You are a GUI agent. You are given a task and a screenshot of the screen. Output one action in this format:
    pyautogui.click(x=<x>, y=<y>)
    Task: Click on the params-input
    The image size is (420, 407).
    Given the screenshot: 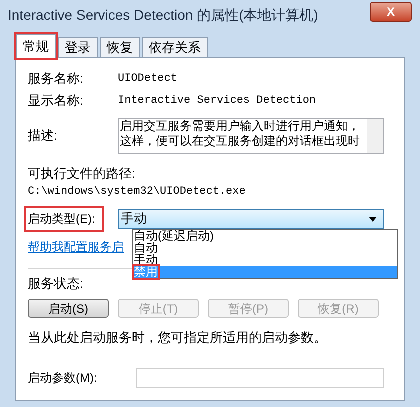 What is the action you would take?
    pyautogui.click(x=260, y=378)
    